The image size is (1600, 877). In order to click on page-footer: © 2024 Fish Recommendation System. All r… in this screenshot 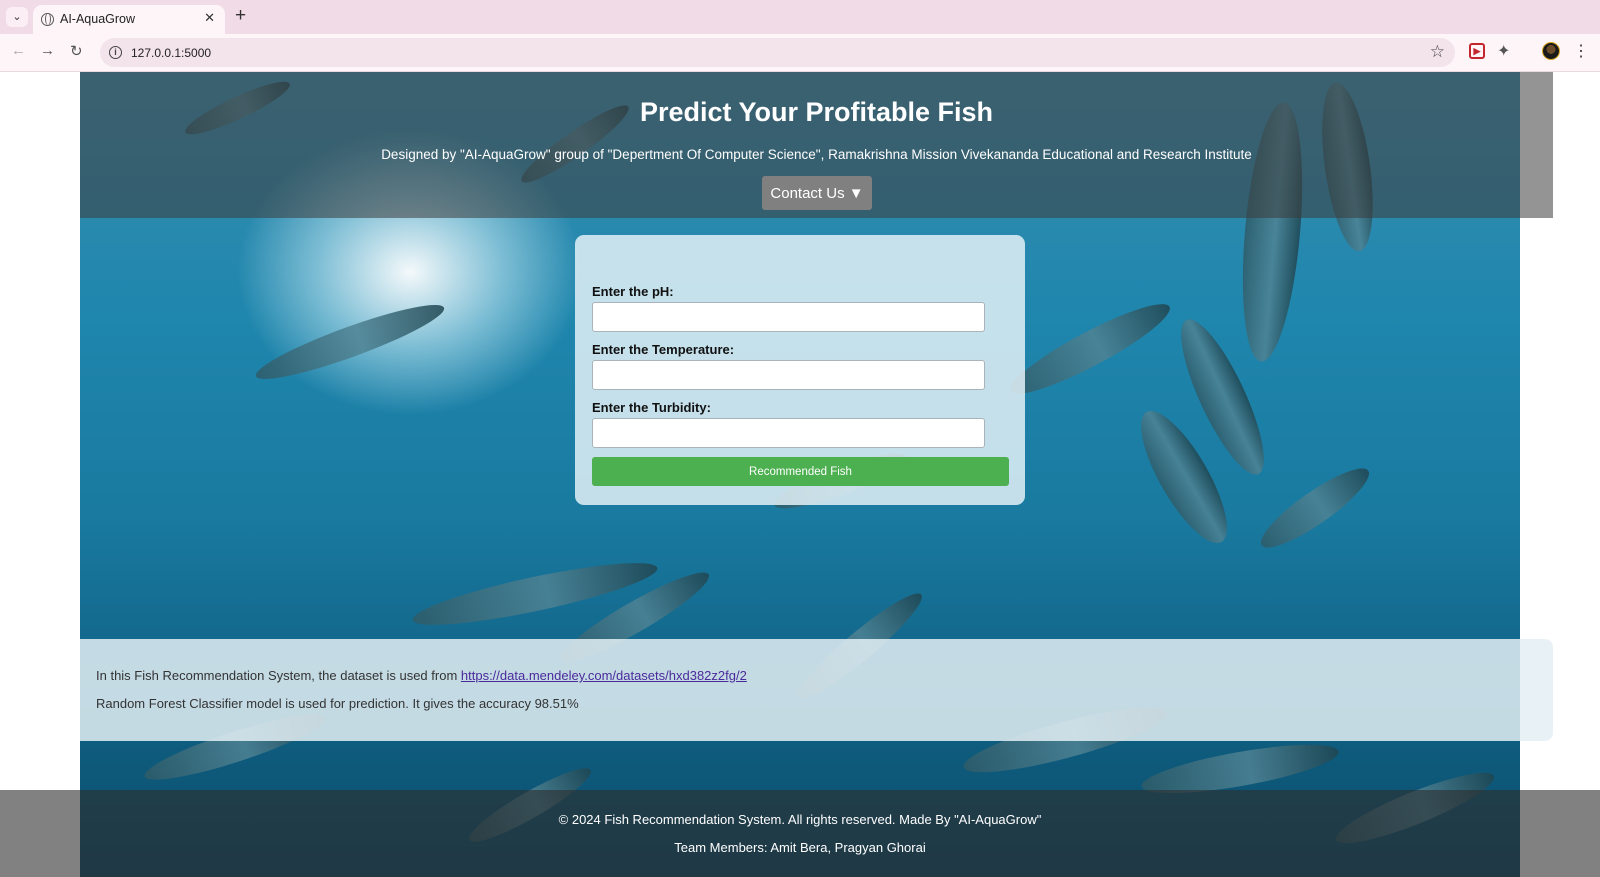, I will do `click(800, 833)`.